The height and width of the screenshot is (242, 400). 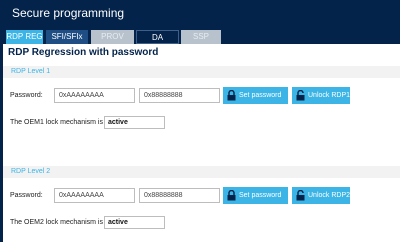 I want to click on lock-status-level1: active, so click(x=134, y=122).